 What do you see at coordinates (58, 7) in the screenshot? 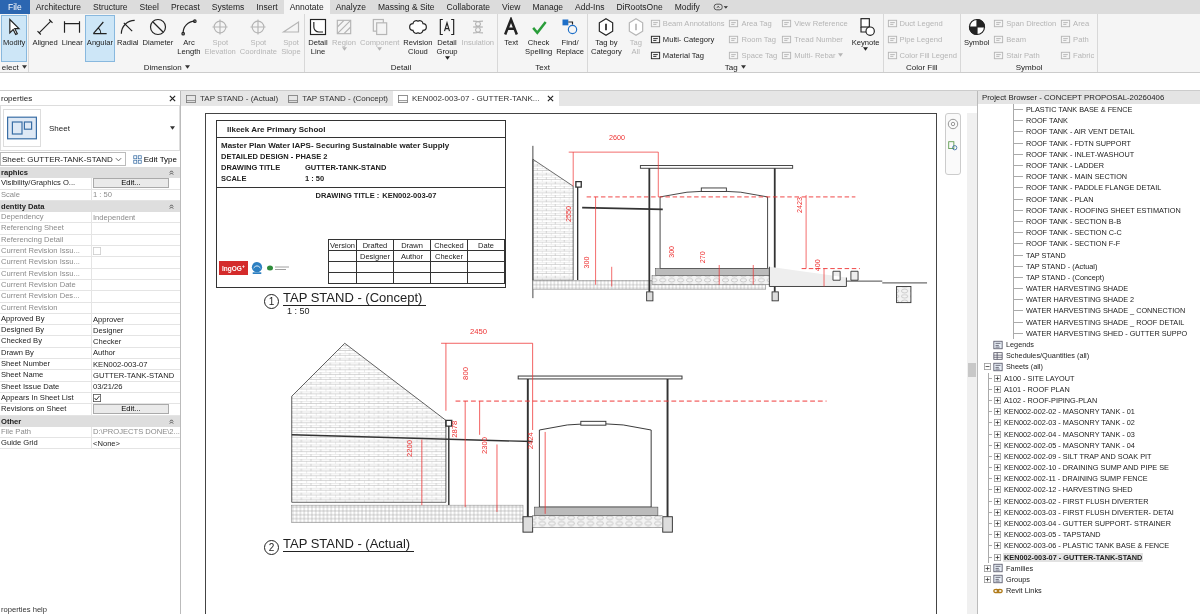
I see `ribbon-tab: Architecture` at bounding box center [58, 7].